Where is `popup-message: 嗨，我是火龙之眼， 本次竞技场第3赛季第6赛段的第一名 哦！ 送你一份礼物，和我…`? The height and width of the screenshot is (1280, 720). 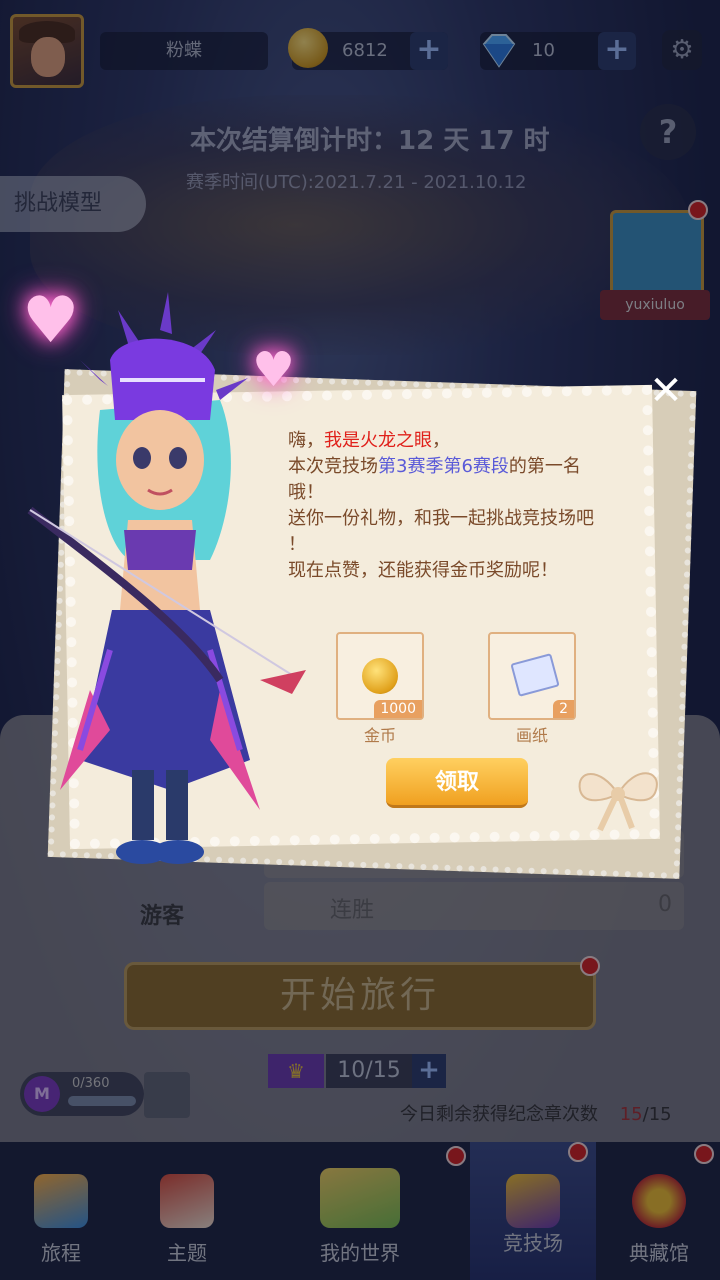
popup-message: 嗨，我是火龙之眼， 本次竞技场第3赛季第6赛段的第一名 哦！ 送你一份礼物，和我… is located at coordinates (463, 506).